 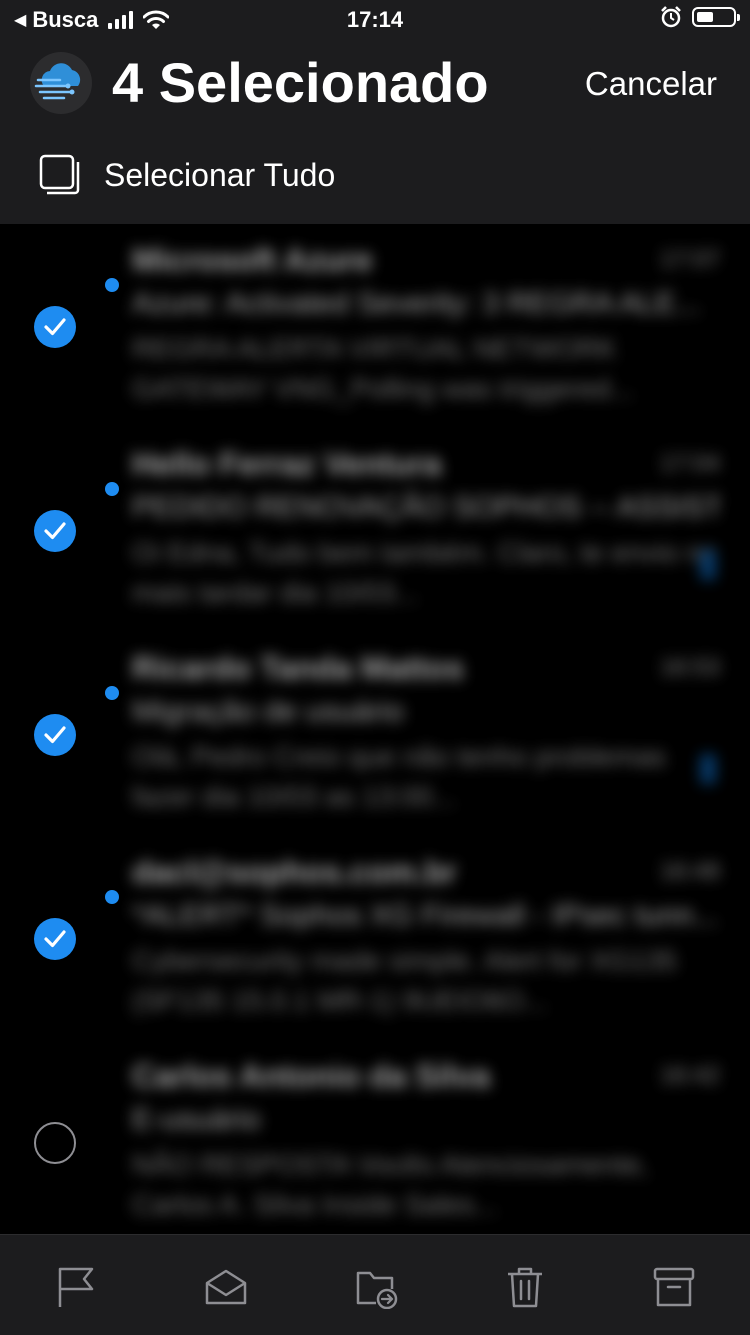 What do you see at coordinates (287, 464) in the screenshot?
I see `email-sender: Hello Ferraz Ventura` at bounding box center [287, 464].